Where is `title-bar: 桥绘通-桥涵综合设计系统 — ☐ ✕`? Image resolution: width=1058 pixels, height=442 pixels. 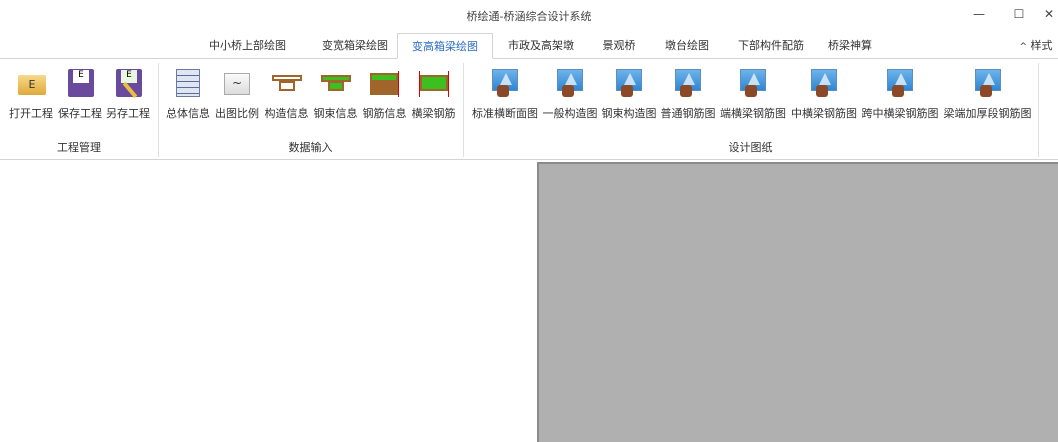 title-bar: 桥绘通-桥涵综合设计系统 — ☐ ✕ is located at coordinates (529, 16).